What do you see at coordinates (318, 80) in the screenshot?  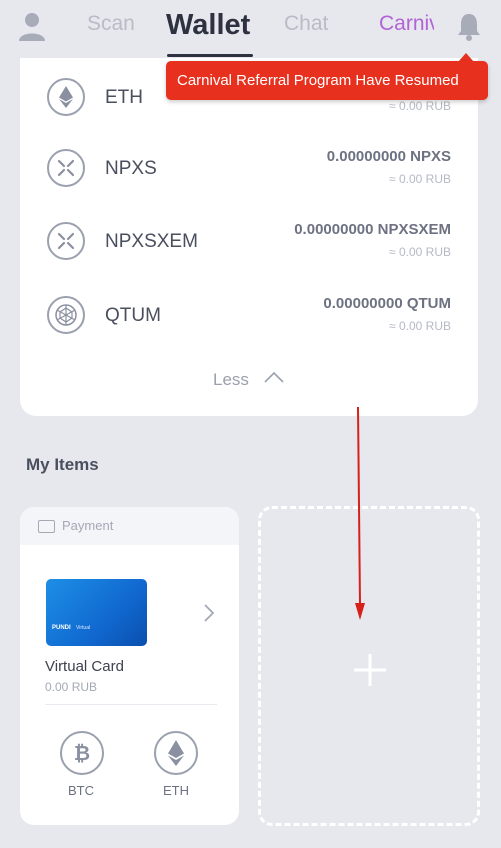 I see `notification-text: Carnival Referral Program Have Resumed` at bounding box center [318, 80].